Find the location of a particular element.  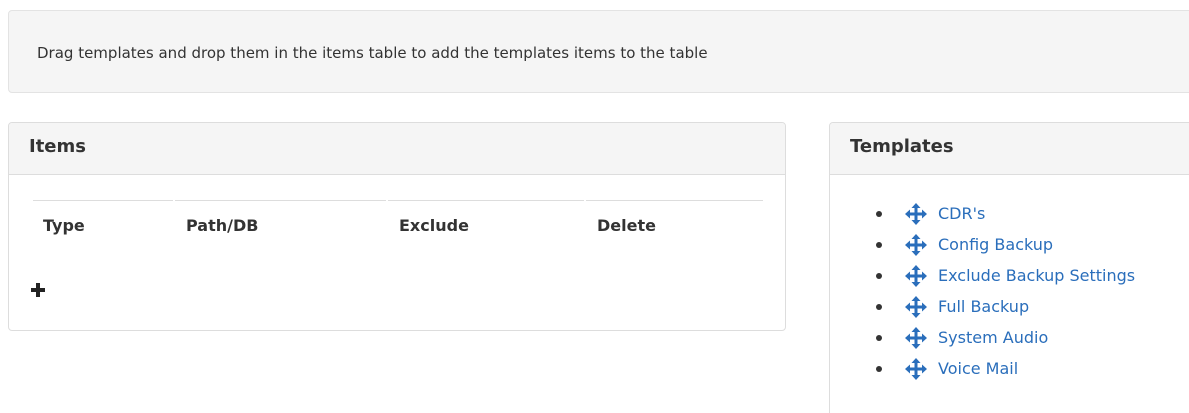

template-item-cdrs: CDR's is located at coordinates (1009, 214).